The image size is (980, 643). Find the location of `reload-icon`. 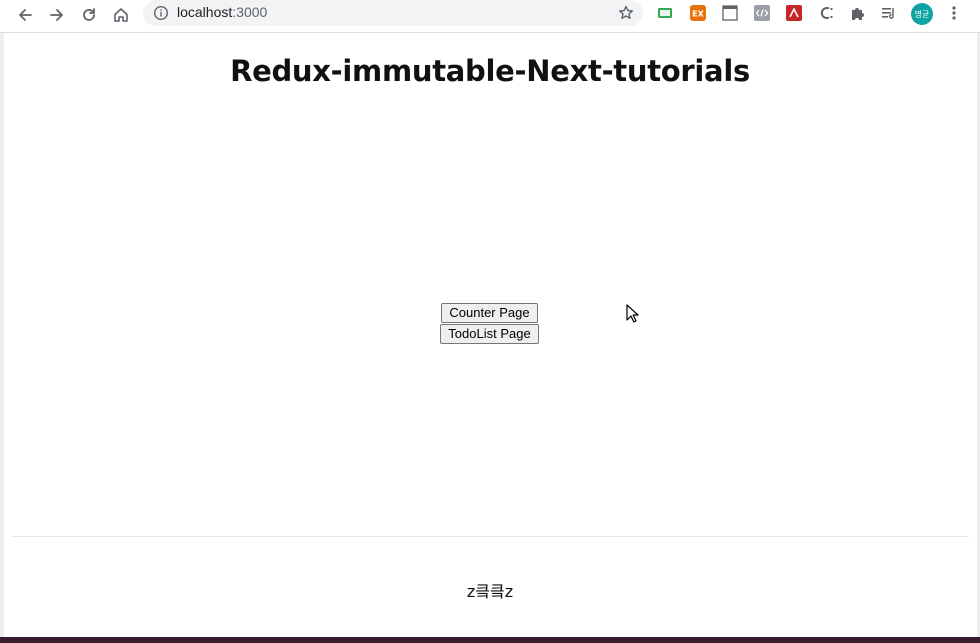

reload-icon is located at coordinates (89, 14).